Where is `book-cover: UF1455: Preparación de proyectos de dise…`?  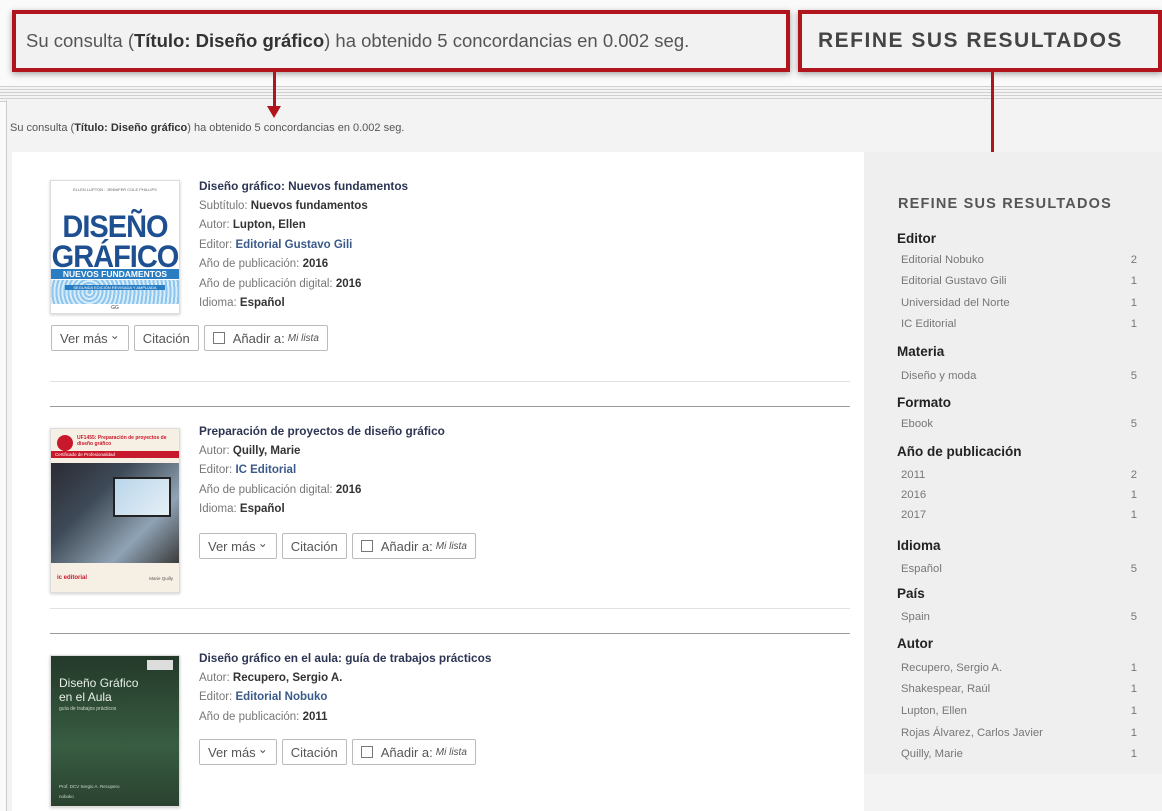 book-cover: UF1455: Preparación de proyectos de dise… is located at coordinates (115, 510).